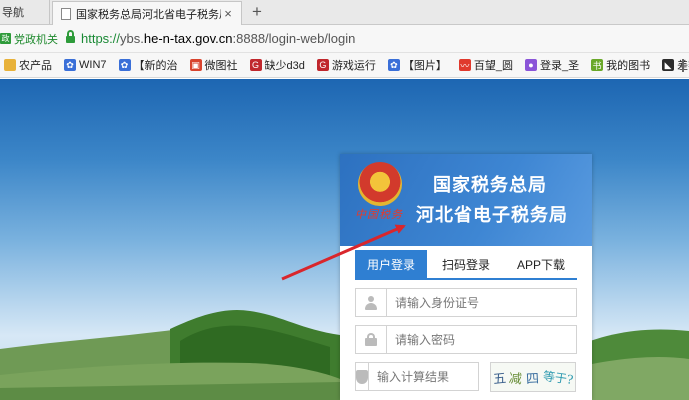 The height and width of the screenshot is (400, 689). I want to click on captcha-field, so click(443, 376).